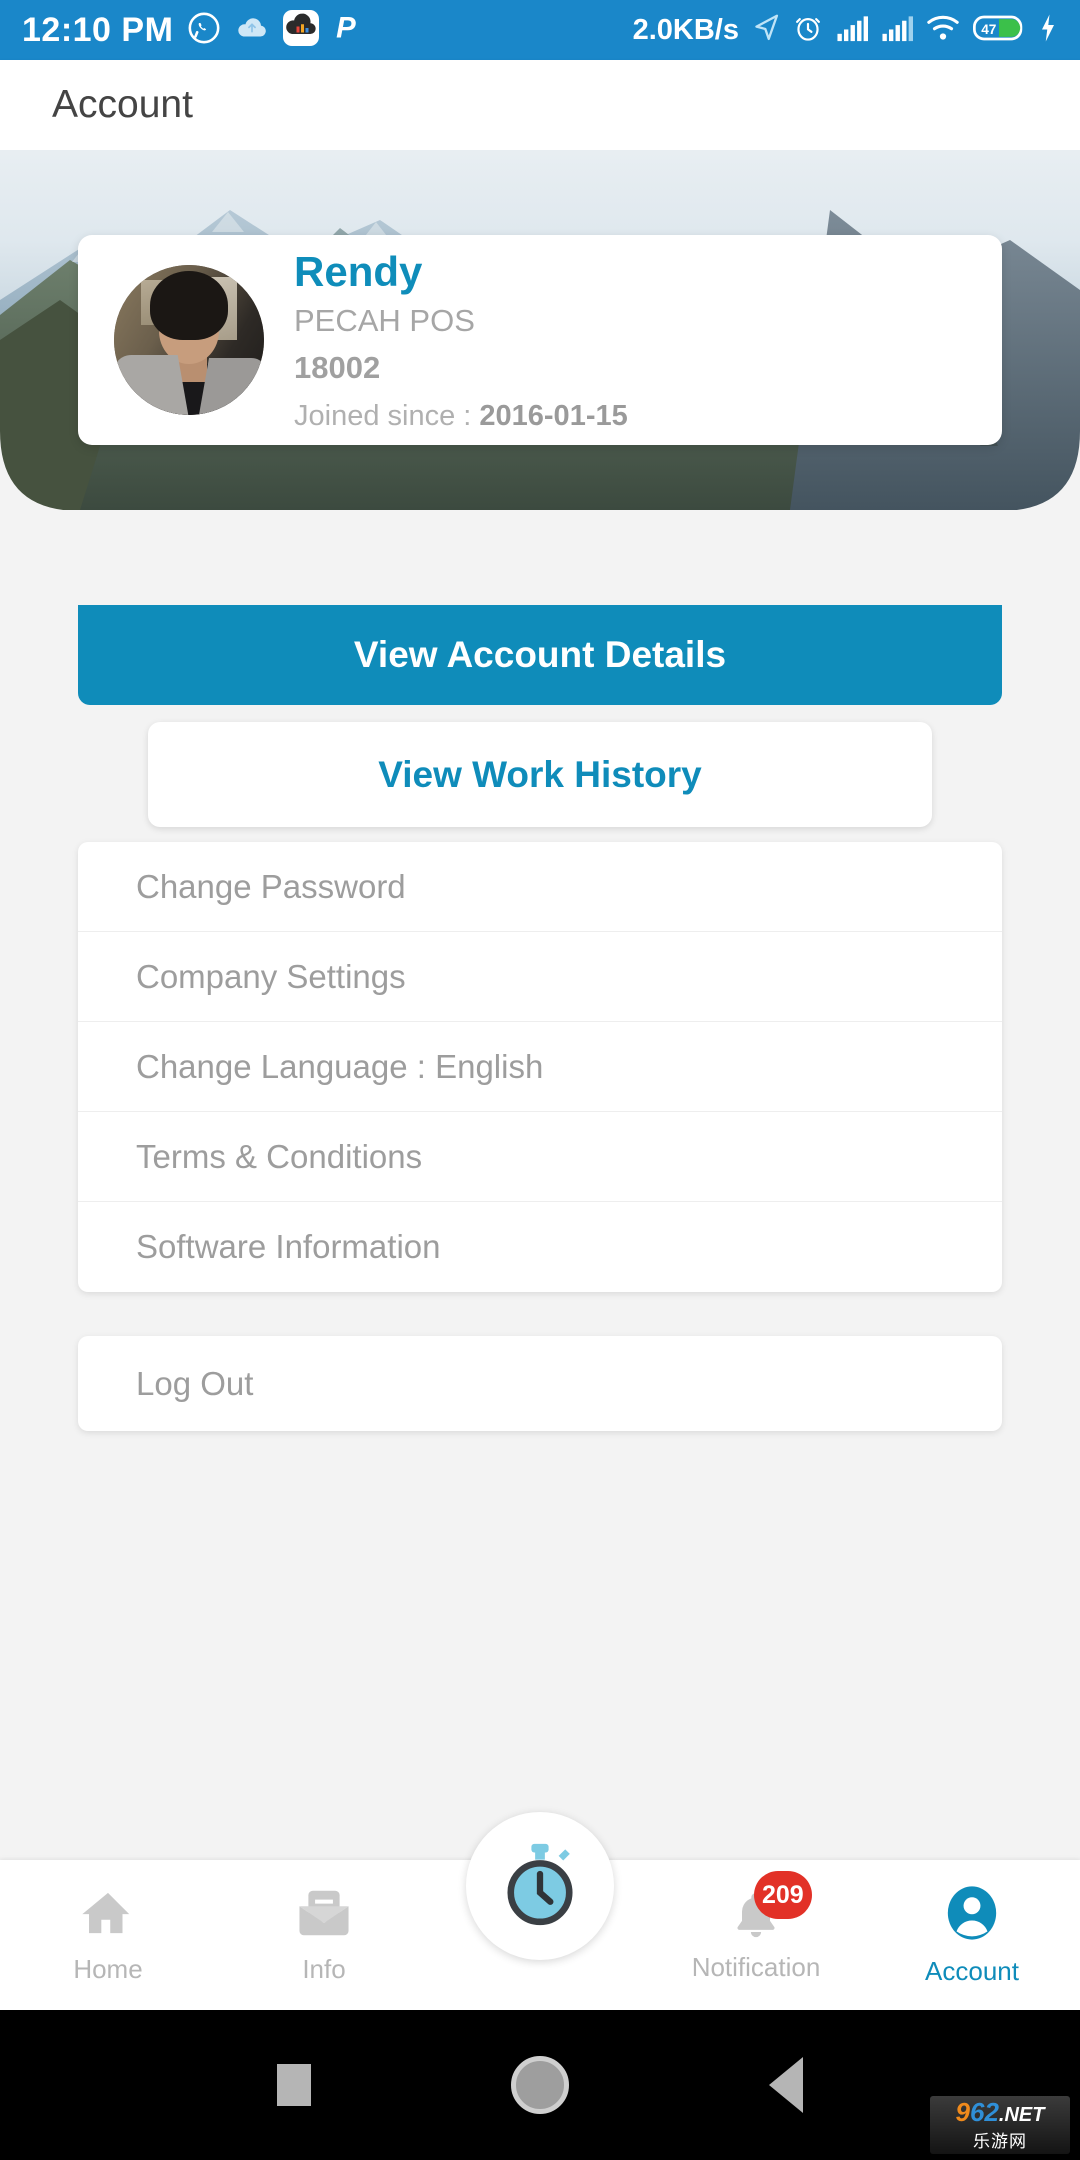  What do you see at coordinates (685, 29) in the screenshot?
I see `network-speed-label: 2.0KB/s` at bounding box center [685, 29].